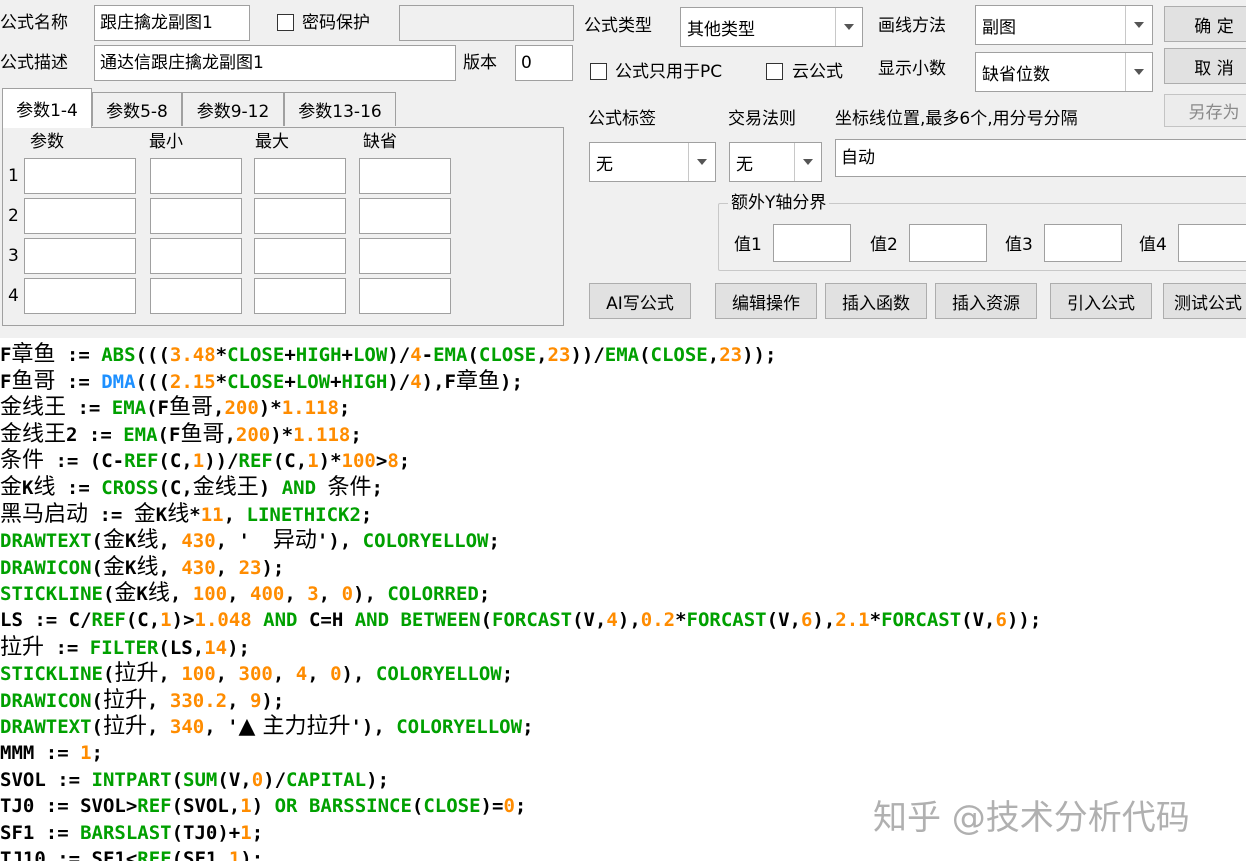  I want to click on code-token: 4, so click(416, 381).